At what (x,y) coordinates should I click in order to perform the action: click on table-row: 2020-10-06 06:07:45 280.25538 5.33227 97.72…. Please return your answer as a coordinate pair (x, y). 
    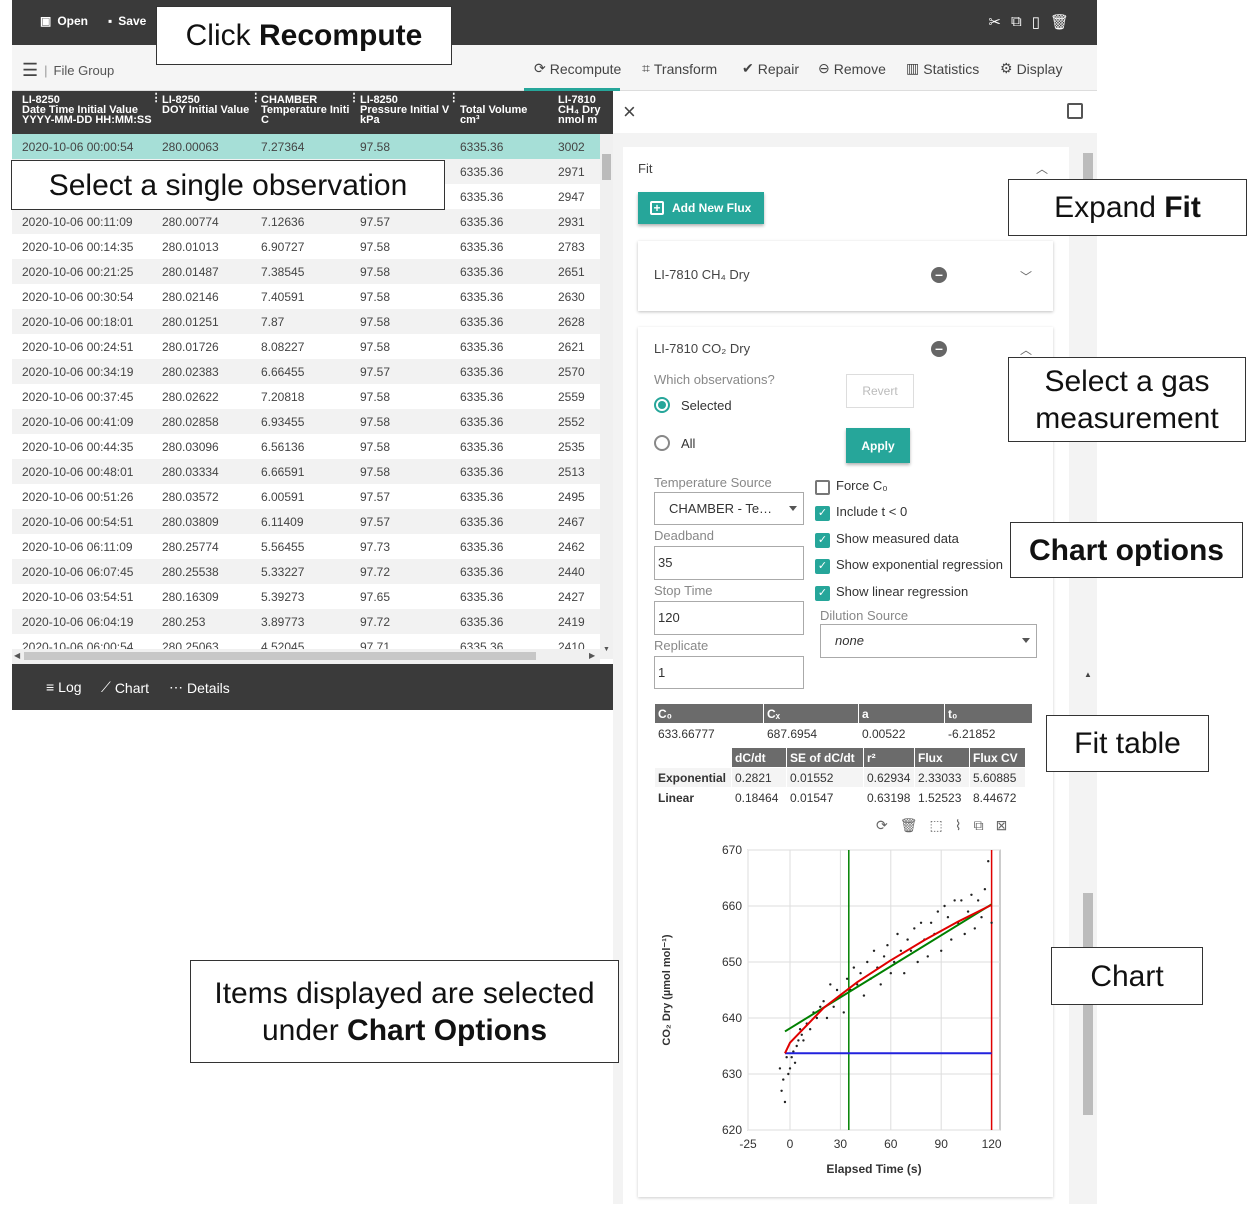
    Looking at the image, I should click on (306, 571).